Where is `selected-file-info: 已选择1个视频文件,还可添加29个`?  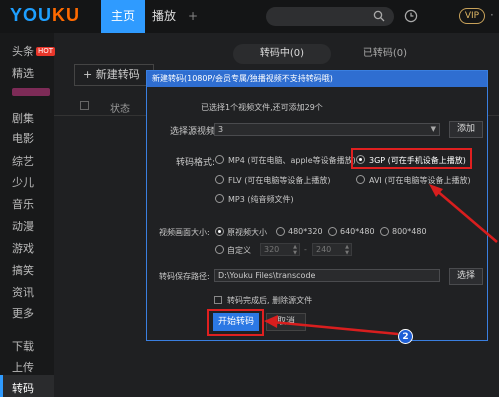 selected-file-info: 已选择1个视频文件,还可添加29个 is located at coordinates (262, 107).